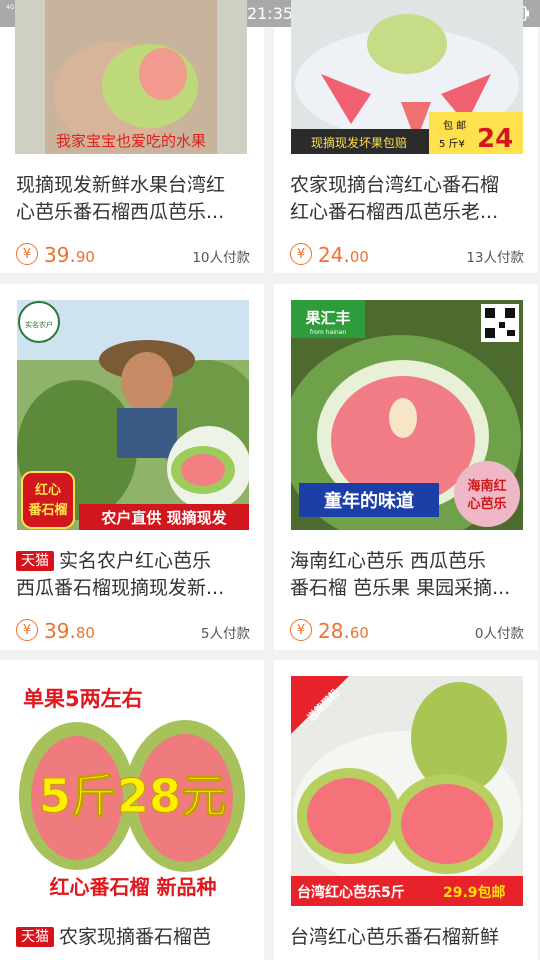  I want to click on image-caption: 29.9包邮, so click(474, 892).